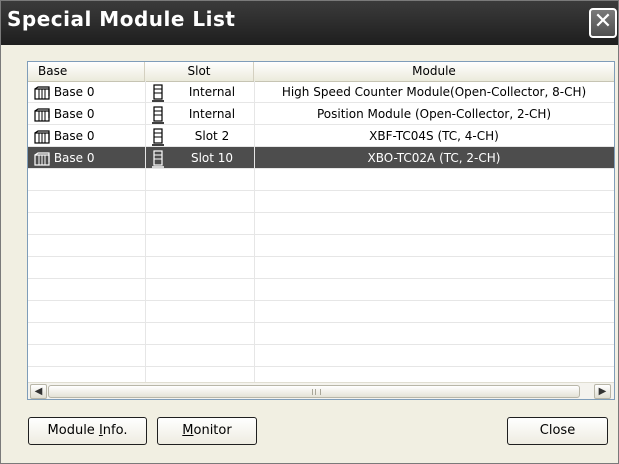 Image resolution: width=619 pixels, height=464 pixels. What do you see at coordinates (602, 391) in the screenshot?
I see `scroll-right-button: ▶` at bounding box center [602, 391].